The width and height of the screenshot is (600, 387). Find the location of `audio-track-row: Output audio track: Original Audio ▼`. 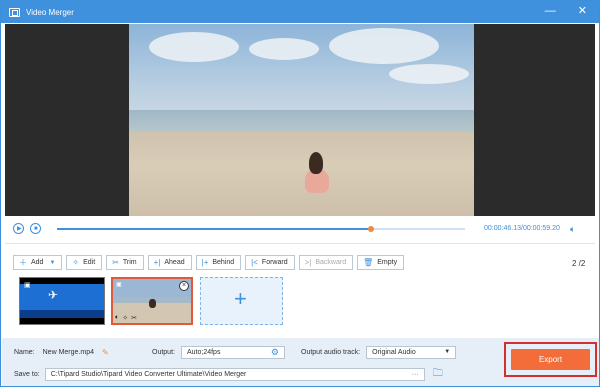

audio-track-row: Output audio track: Original Audio ▼ is located at coordinates (379, 352).